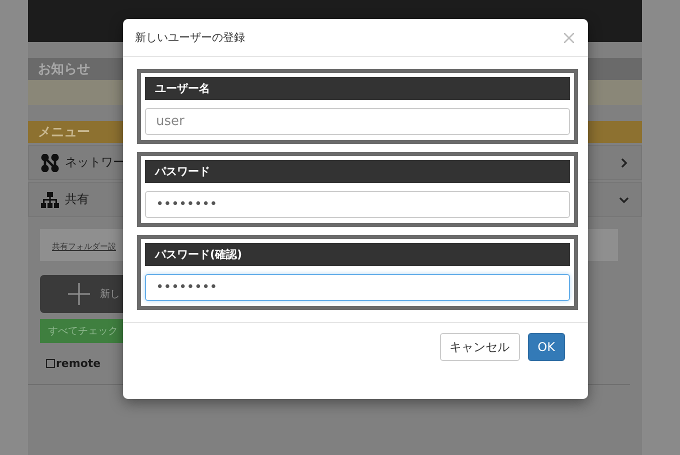 This screenshot has height=455, width=680. What do you see at coordinates (50, 363) in the screenshot?
I see `checkbox` at bounding box center [50, 363].